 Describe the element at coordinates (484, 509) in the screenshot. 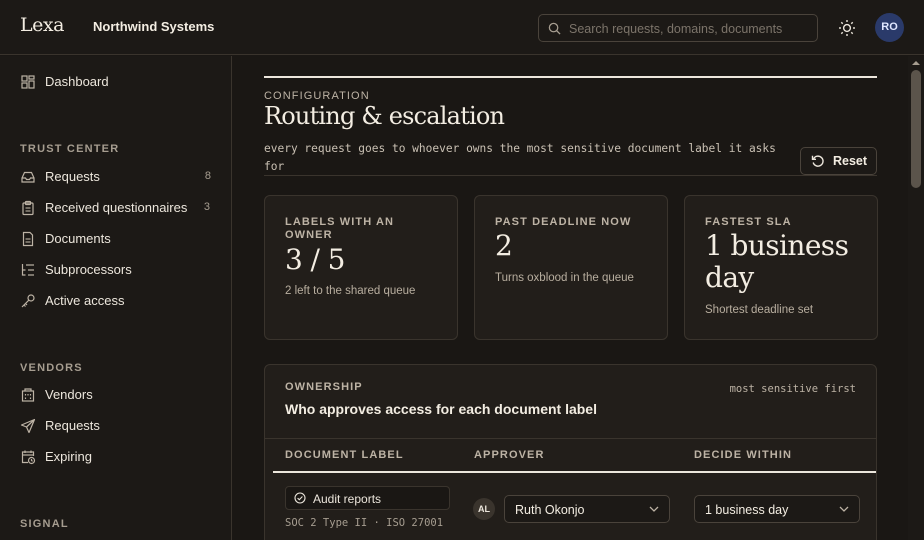

I see `approver-avatar: AL` at that location.